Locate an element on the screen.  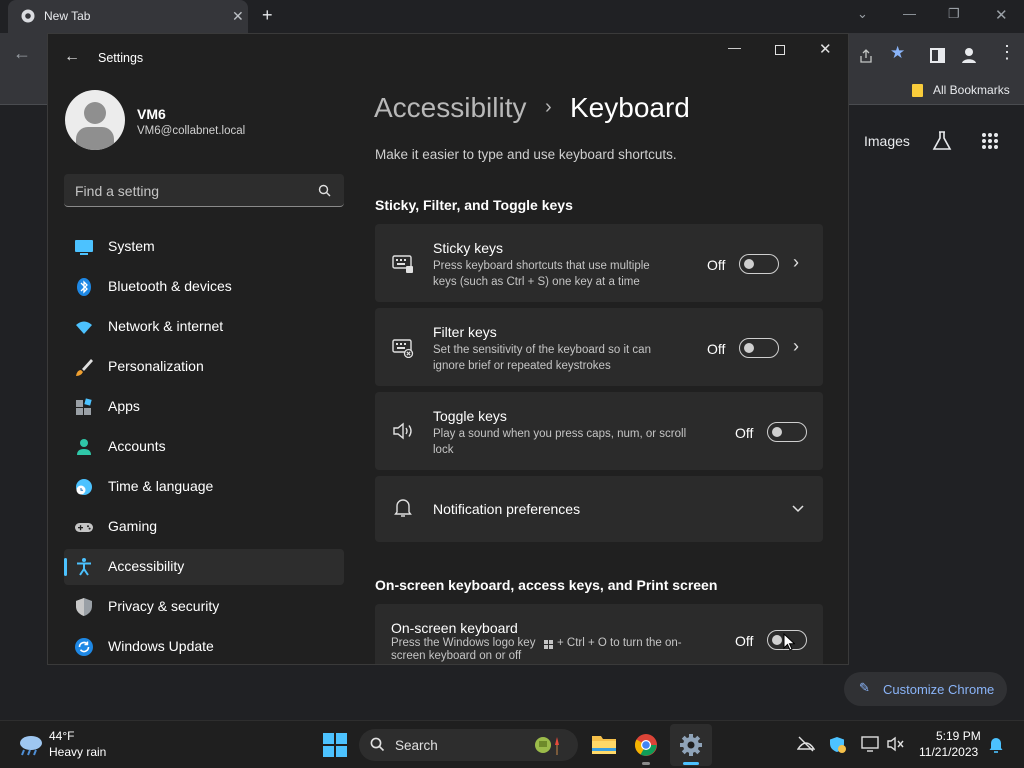
sidebar-item-label: Bluetooth & devices is located at coordinates (170, 286).